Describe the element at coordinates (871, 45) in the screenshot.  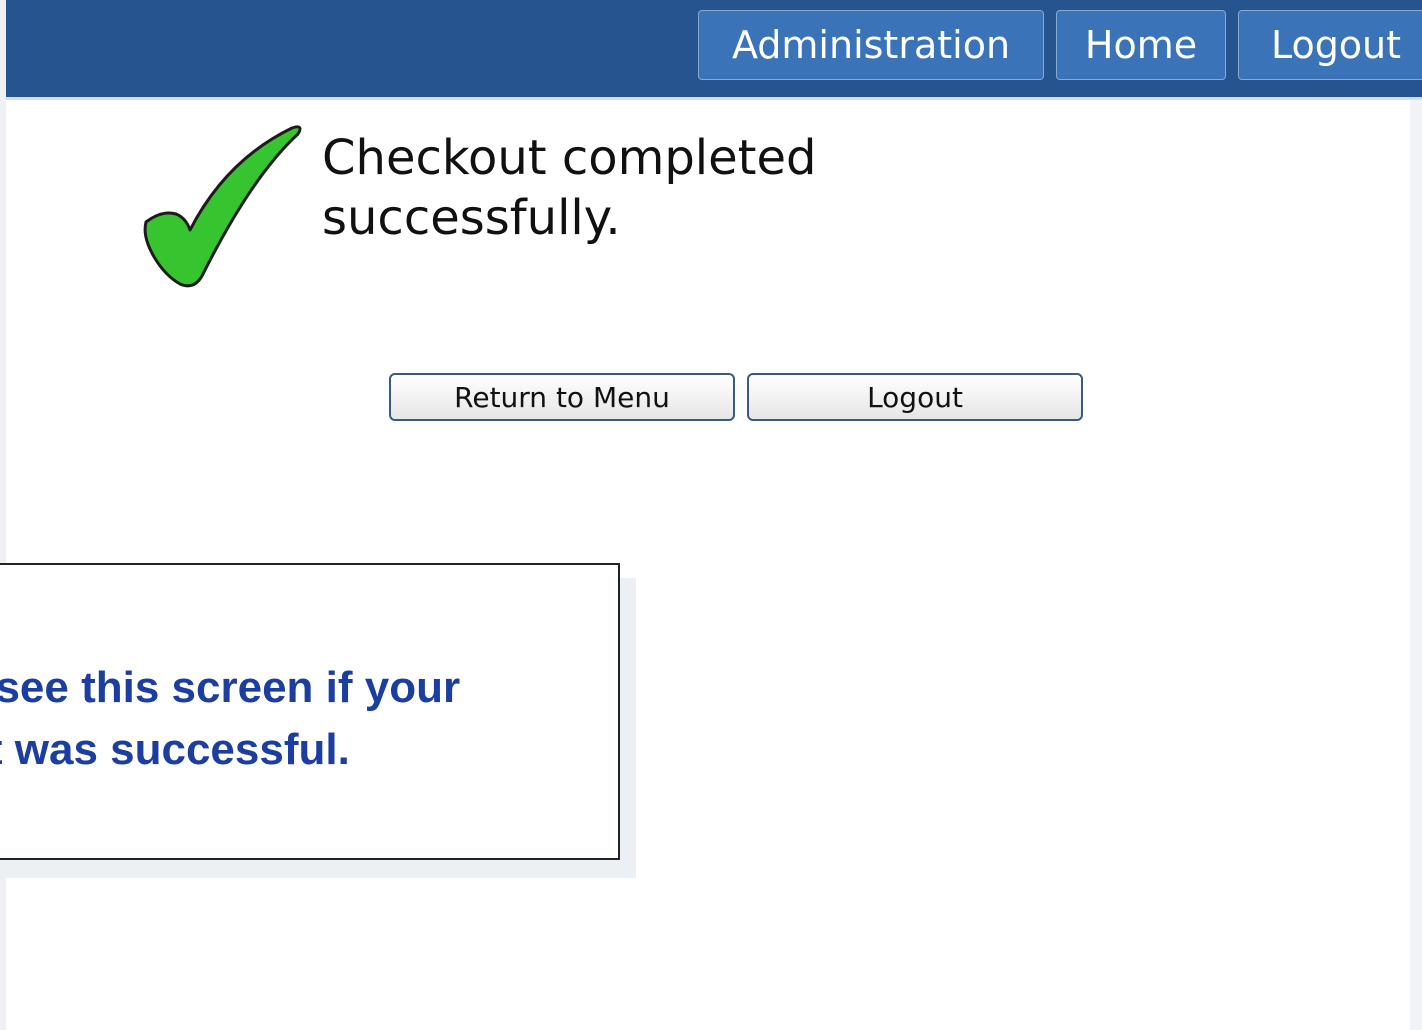
I see `nav-administration-button: Administration` at that location.